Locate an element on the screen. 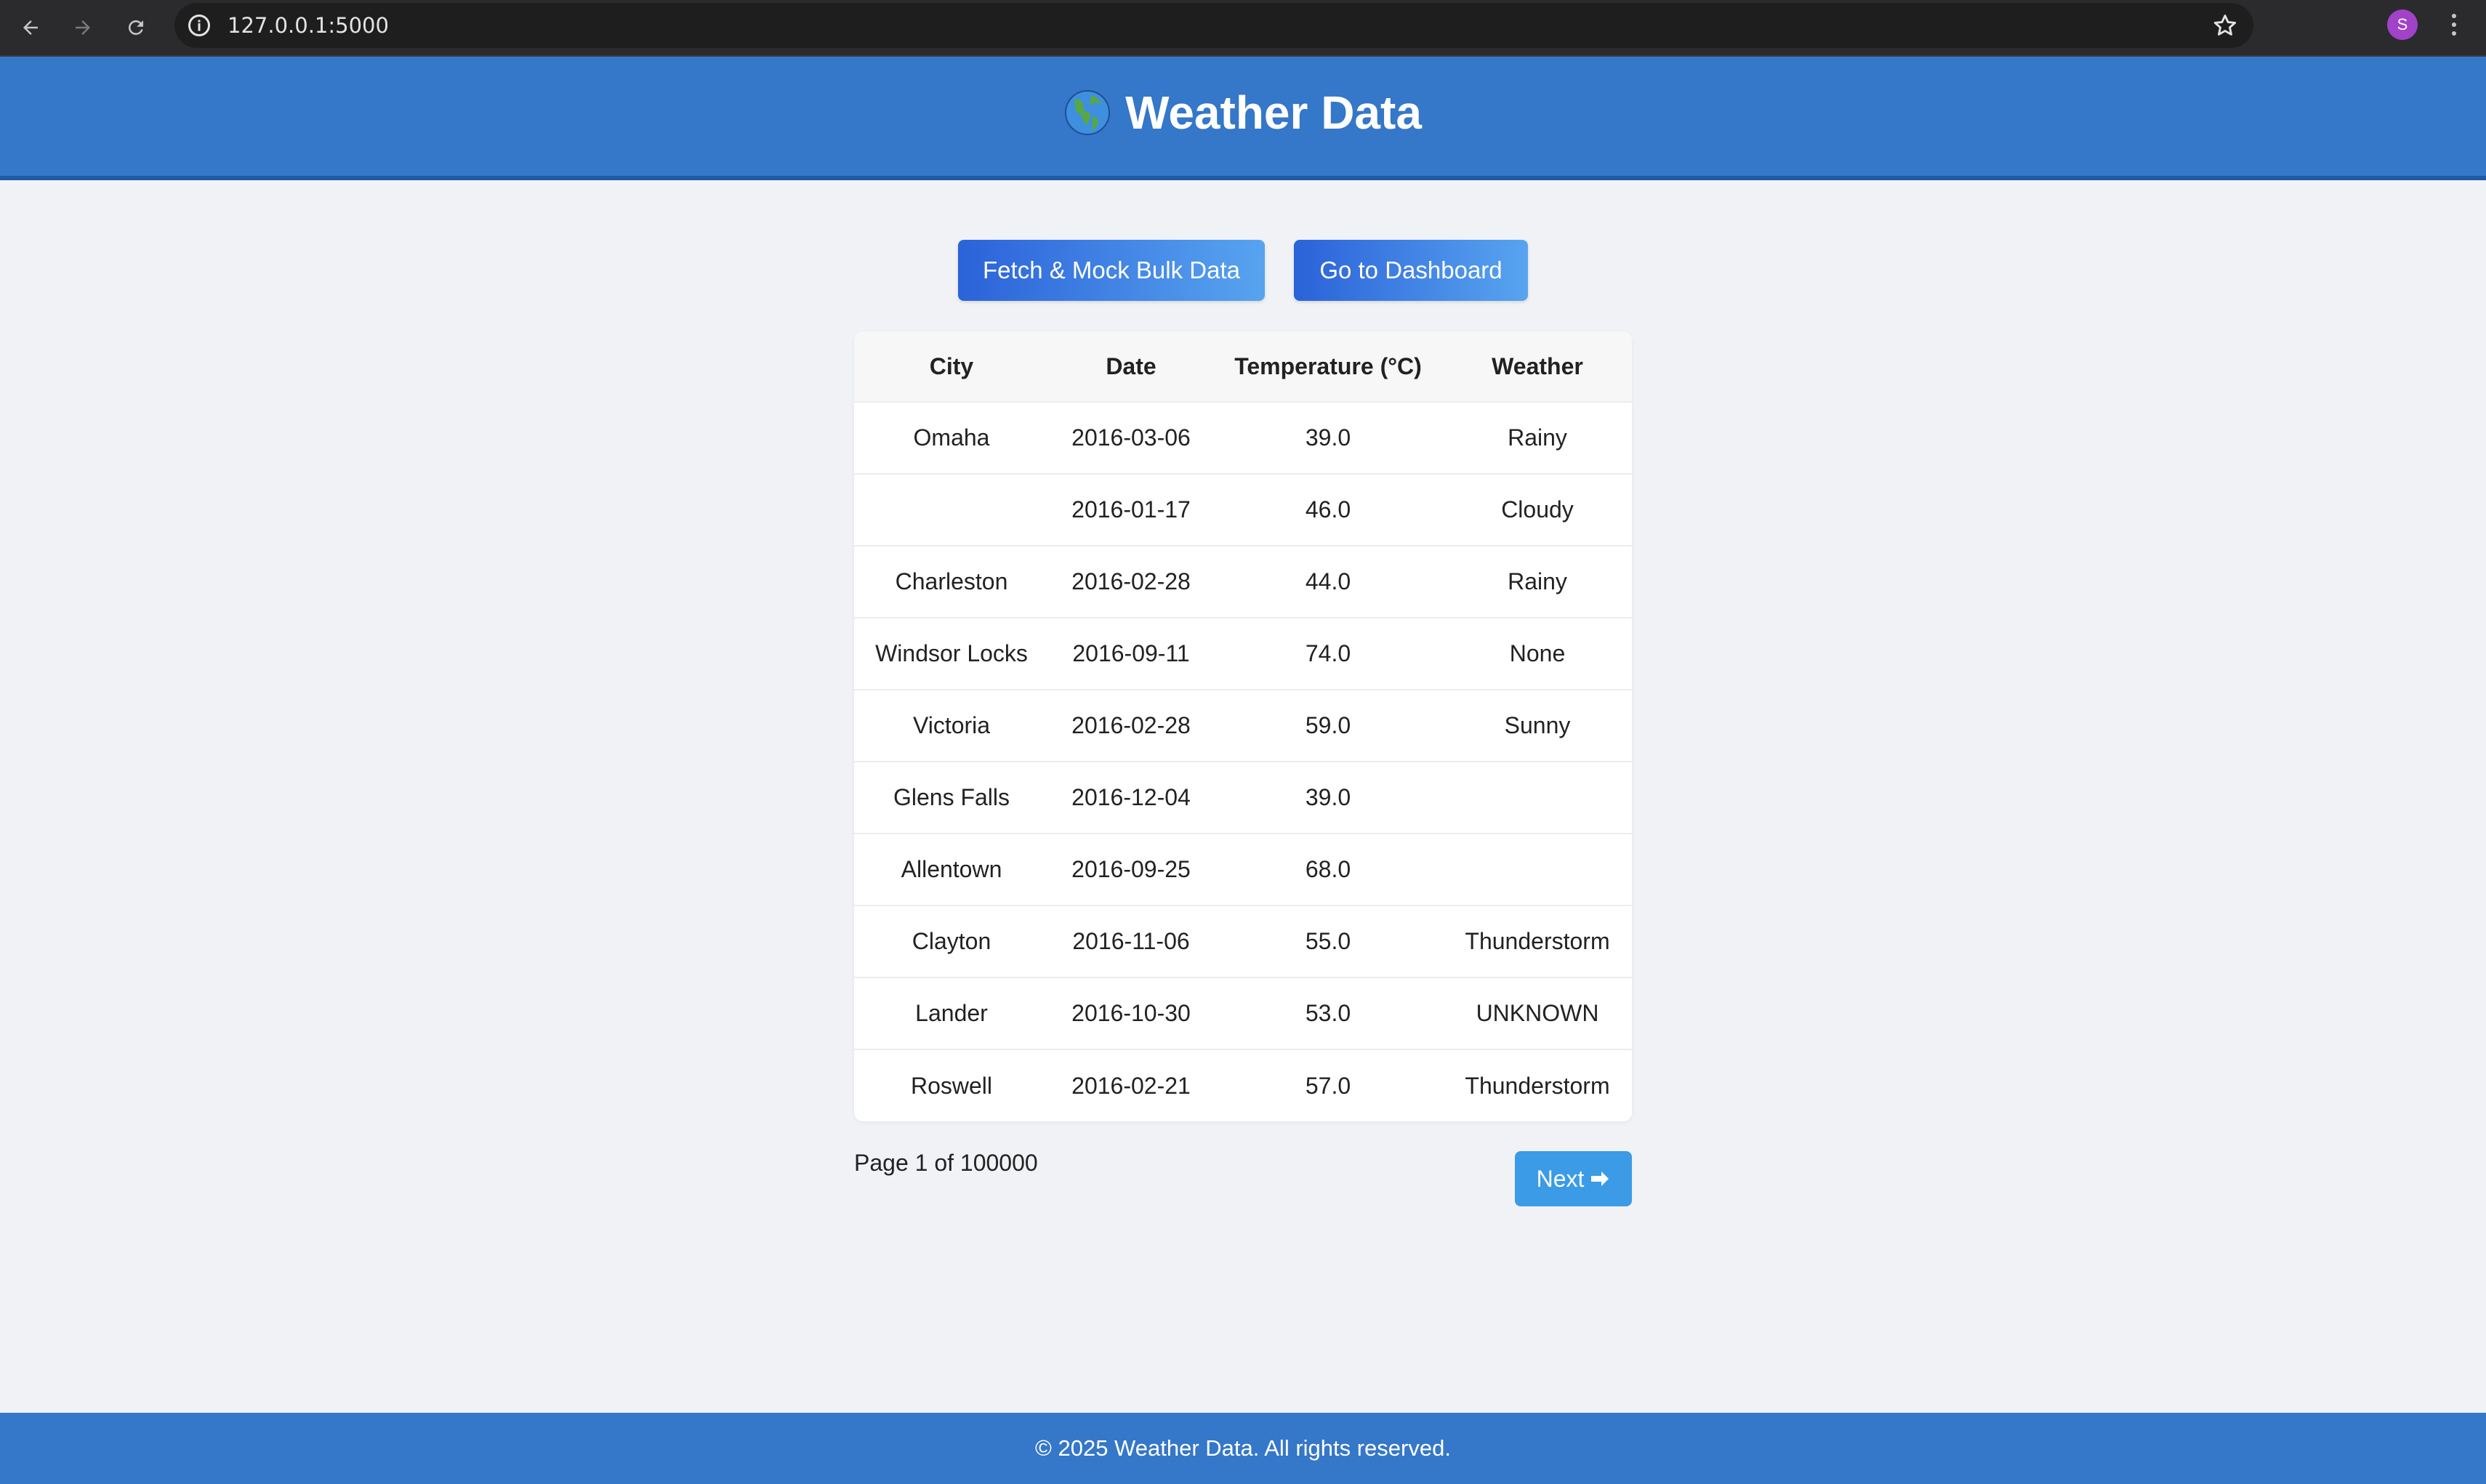 The height and width of the screenshot is (1484, 2486). cell-city is located at coordinates (951, 510).